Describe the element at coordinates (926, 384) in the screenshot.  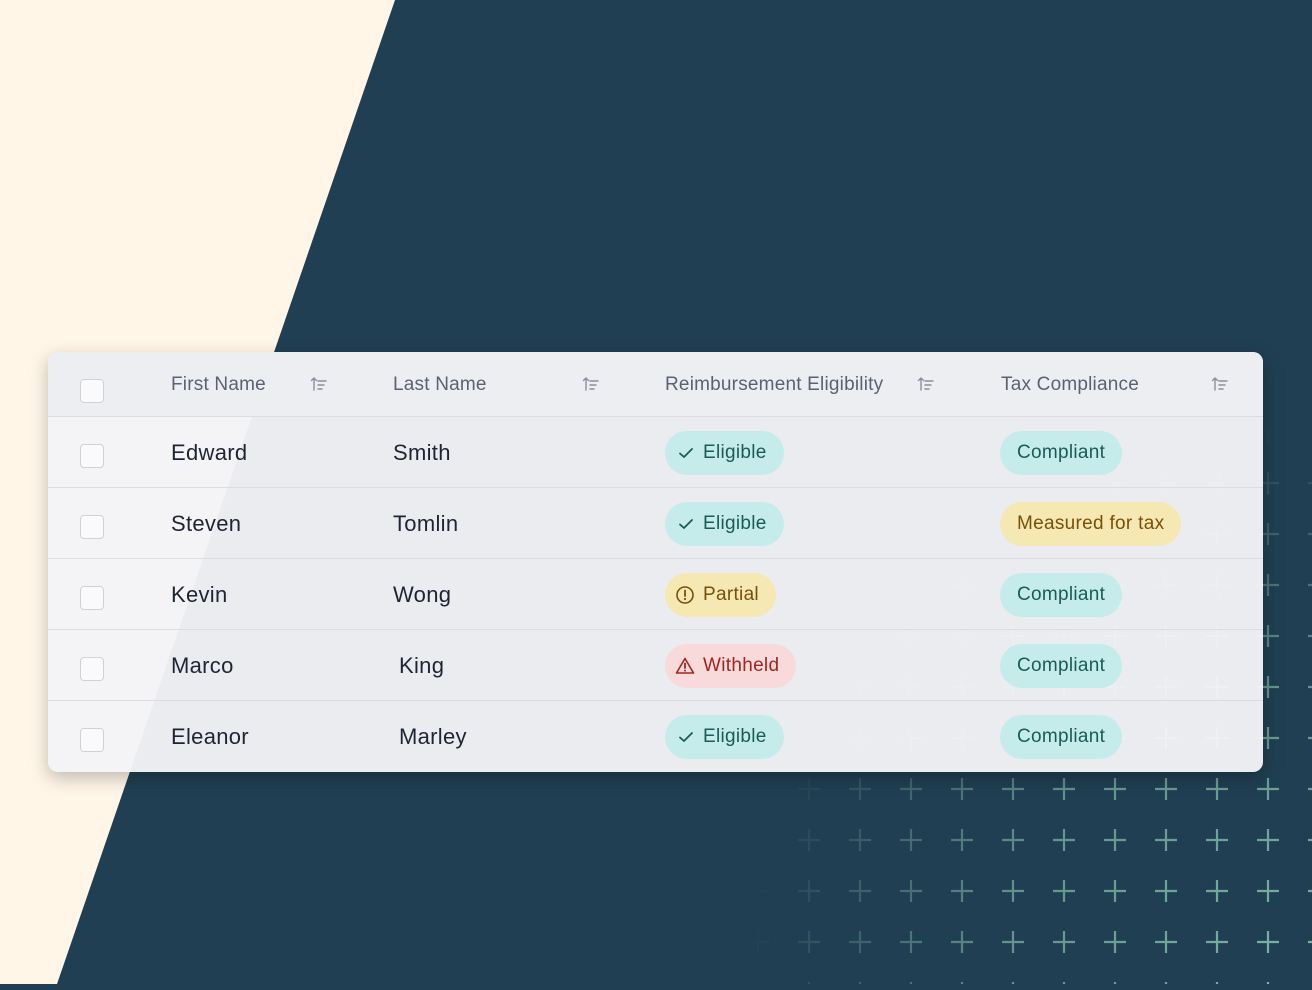
I see `sort-eligibility-icon` at that location.